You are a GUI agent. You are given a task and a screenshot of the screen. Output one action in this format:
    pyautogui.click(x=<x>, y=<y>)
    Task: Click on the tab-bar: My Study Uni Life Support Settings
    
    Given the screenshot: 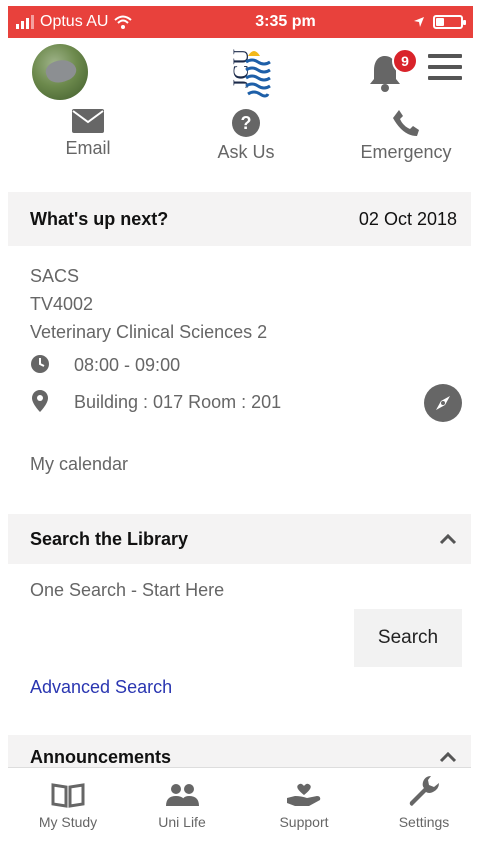 What is the action you would take?
    pyautogui.click(x=239, y=805)
    